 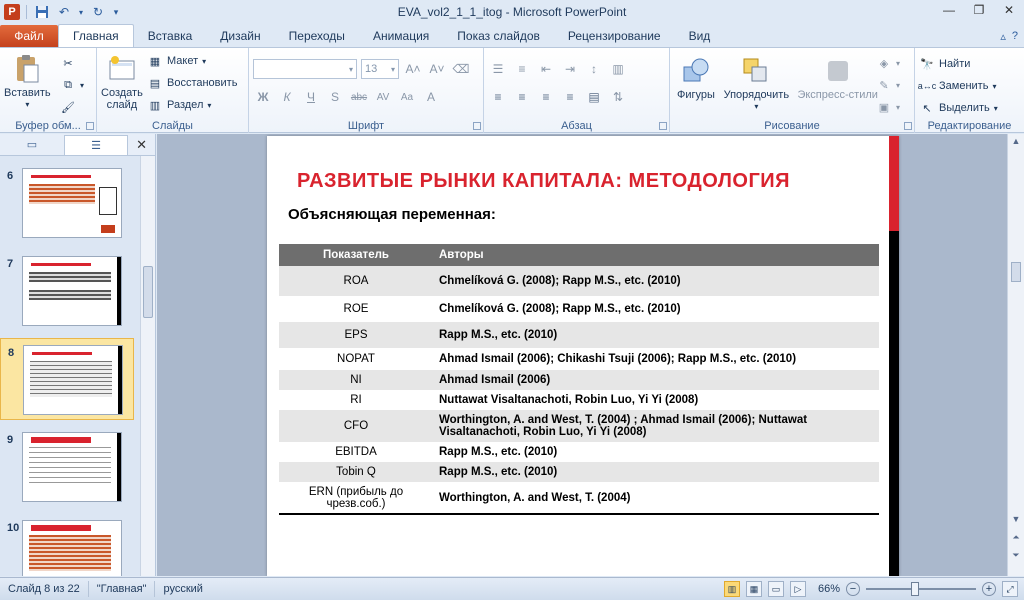 What do you see at coordinates (498, 69) in the screenshot?
I see `bullets-icon: ☰` at bounding box center [498, 69].